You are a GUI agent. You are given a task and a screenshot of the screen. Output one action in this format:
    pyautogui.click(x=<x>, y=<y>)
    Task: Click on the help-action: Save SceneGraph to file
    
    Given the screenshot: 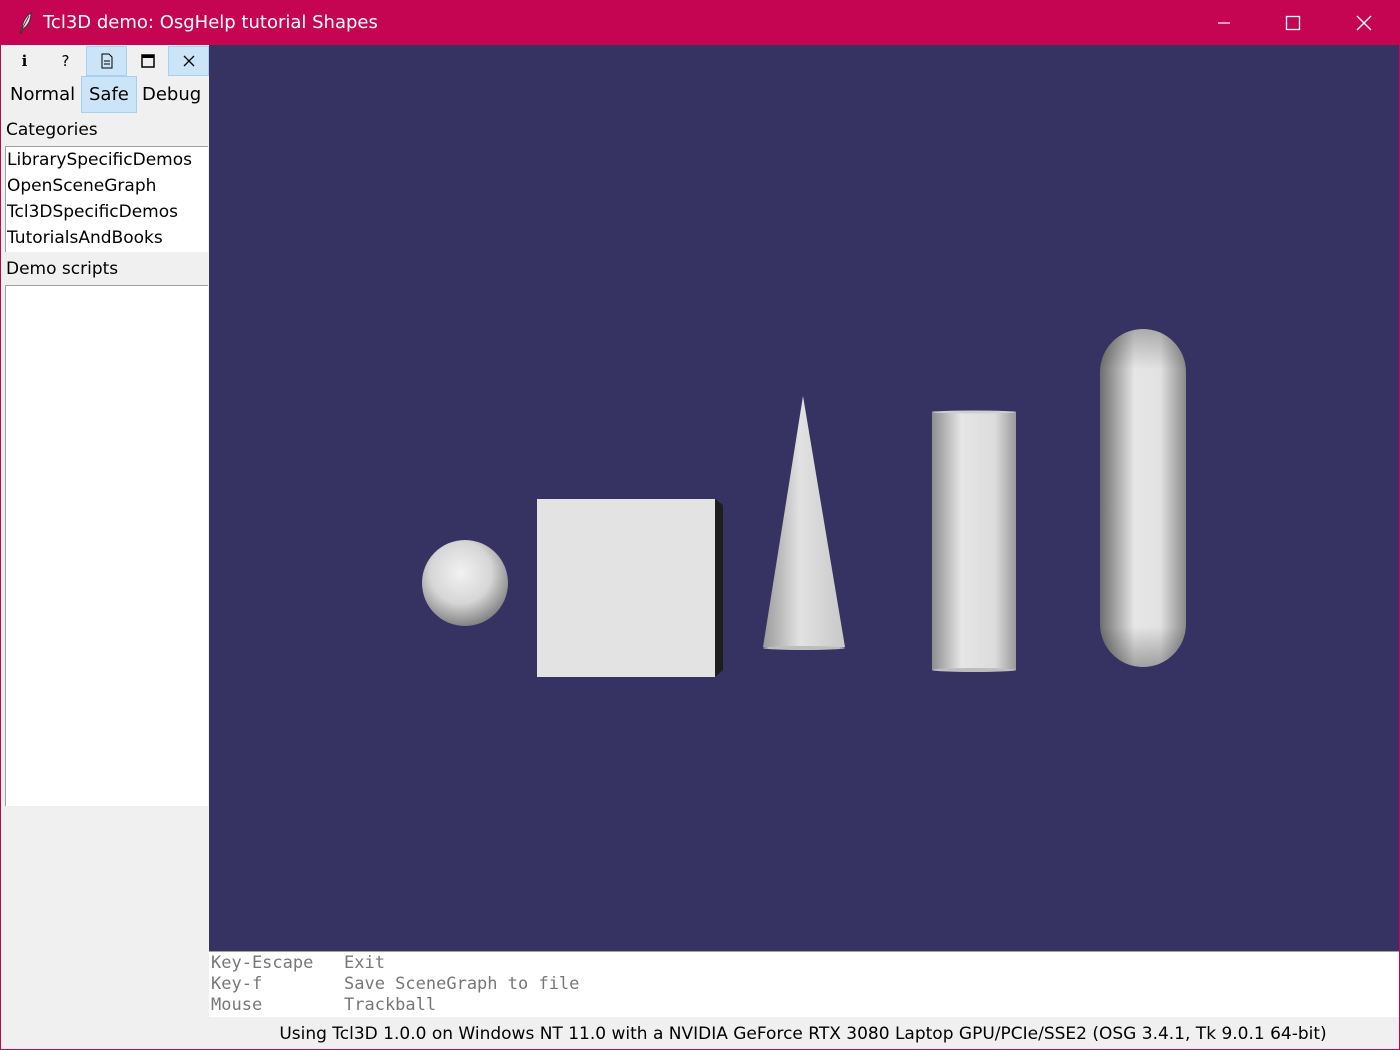 What is the action you would take?
    pyautogui.click(x=462, y=984)
    